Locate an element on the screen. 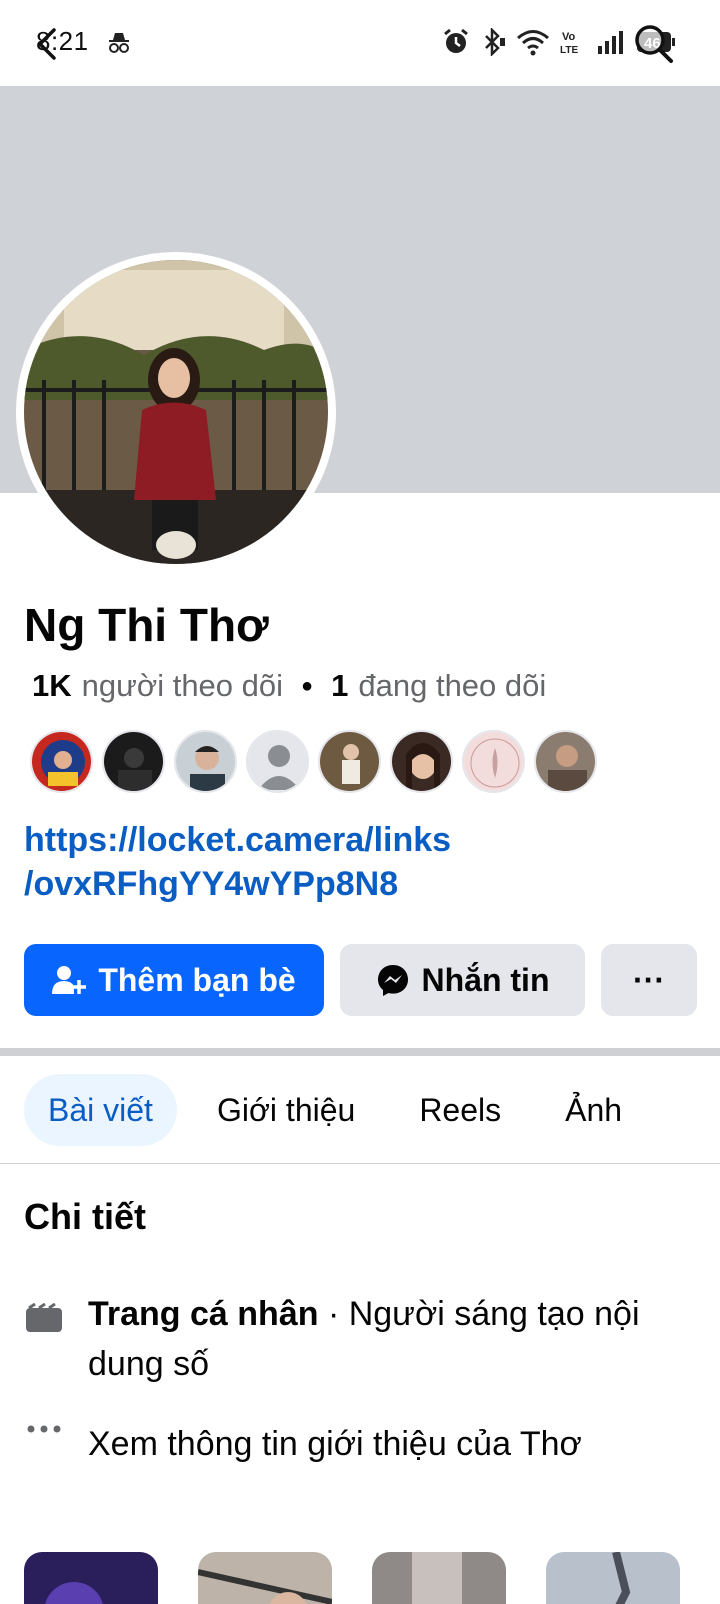  svg-text: Vo is located at coordinates (569, 37).